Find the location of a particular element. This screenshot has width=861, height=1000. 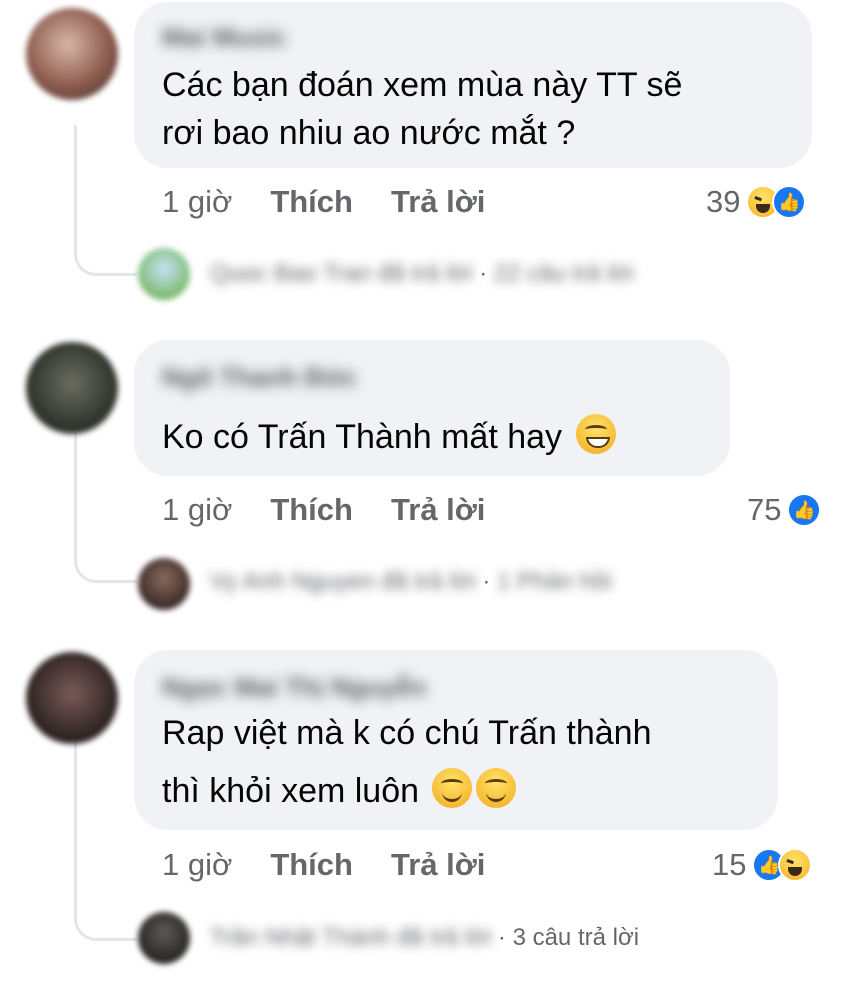

reply-author: Vy Anh Nguyen is located at coordinates (292, 581).